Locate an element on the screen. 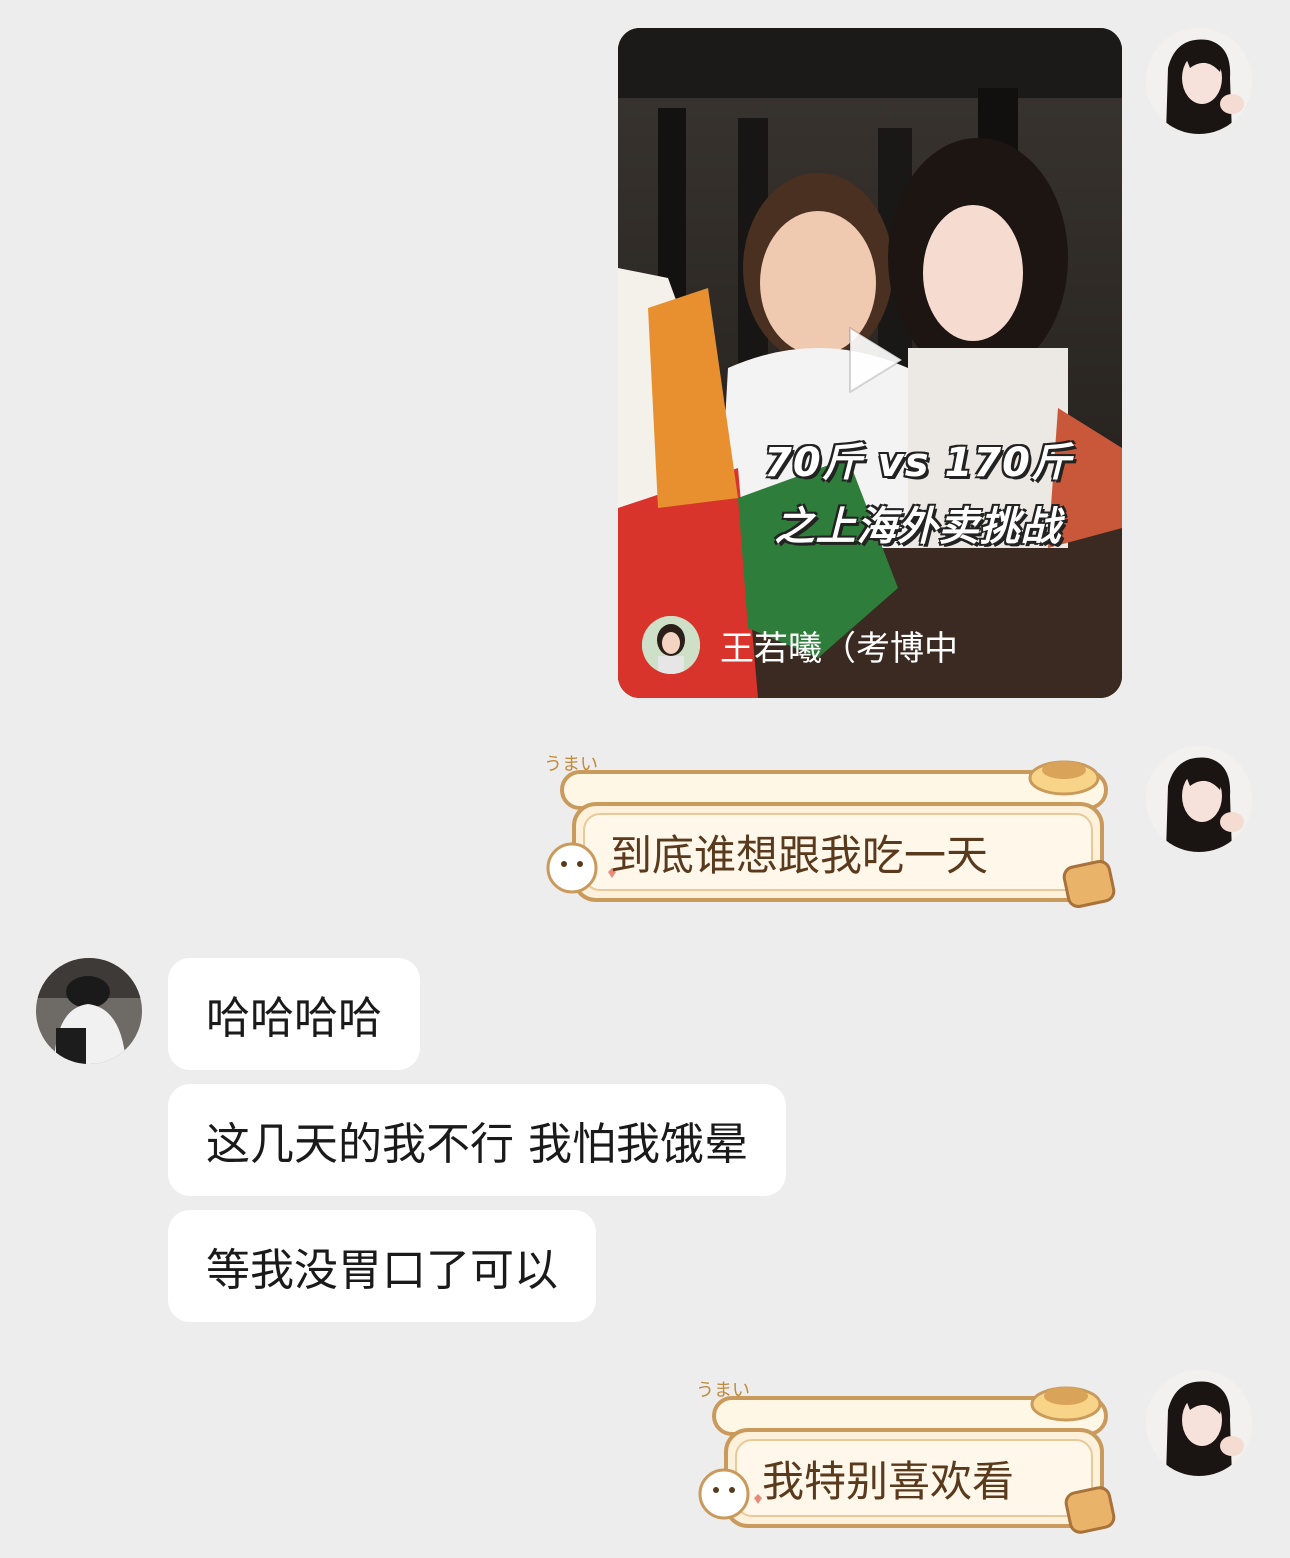  contact-message-3: 等我没胃口了可以 is located at coordinates (382, 1266).